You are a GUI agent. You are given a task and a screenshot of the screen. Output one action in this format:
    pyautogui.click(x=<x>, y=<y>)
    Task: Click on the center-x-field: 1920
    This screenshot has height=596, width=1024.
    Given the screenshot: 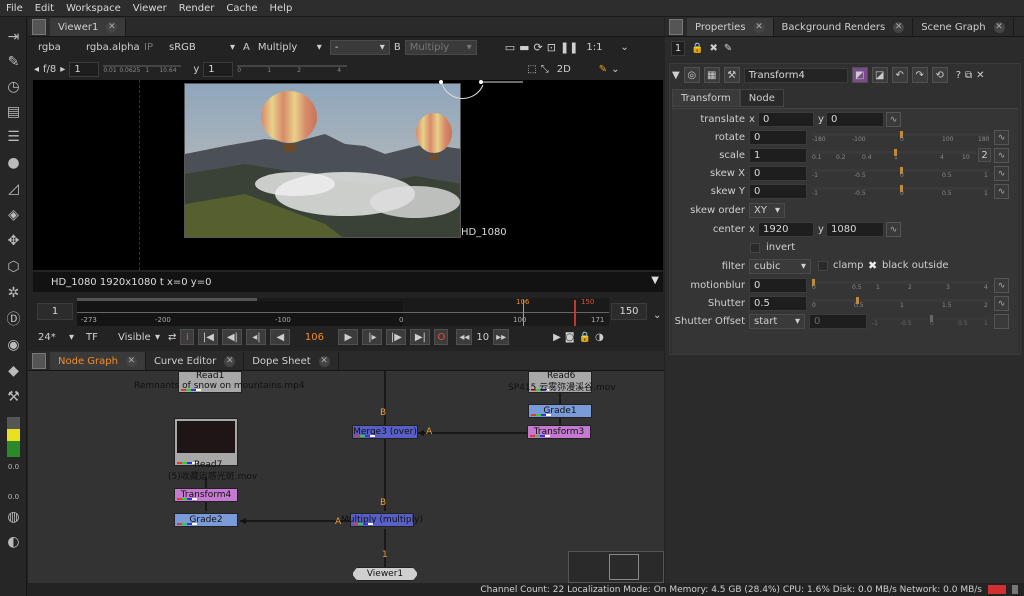 What is the action you would take?
    pyautogui.click(x=786, y=229)
    